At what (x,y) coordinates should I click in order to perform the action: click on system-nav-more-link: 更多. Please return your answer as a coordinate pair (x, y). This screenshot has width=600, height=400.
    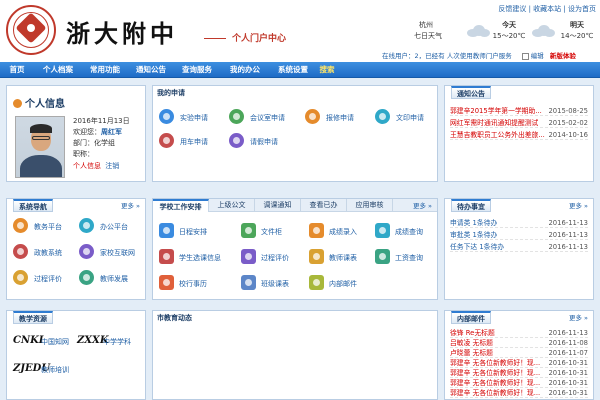
    Looking at the image, I should click on (130, 205).